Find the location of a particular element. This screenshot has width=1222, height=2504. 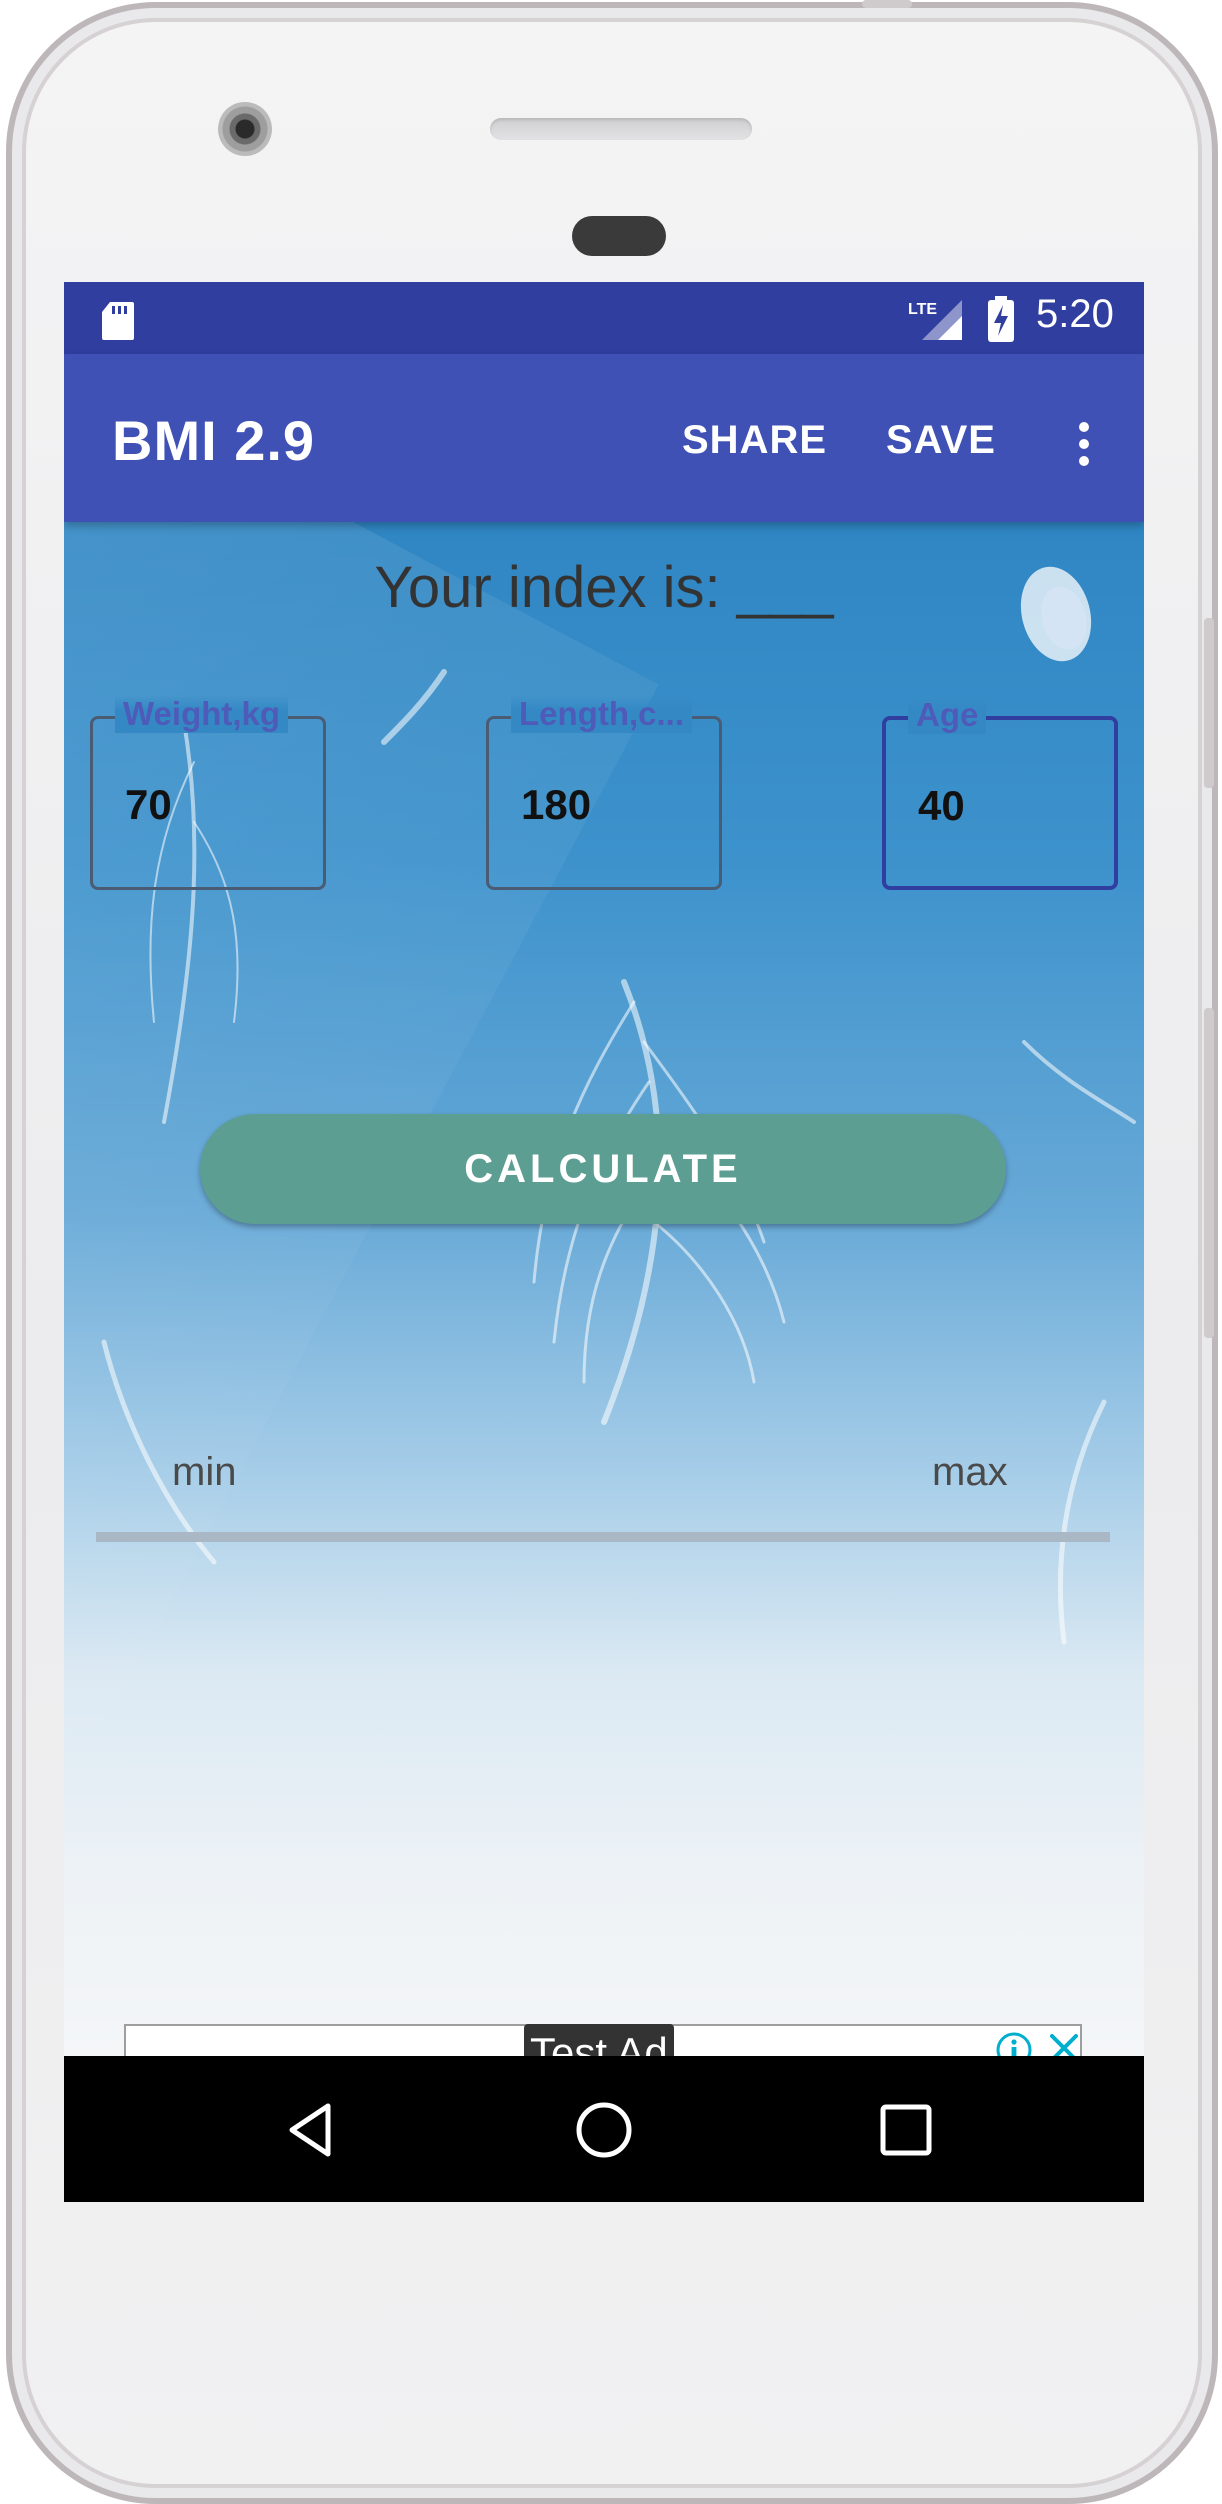

status-time: 5:20 is located at coordinates (1075, 314).